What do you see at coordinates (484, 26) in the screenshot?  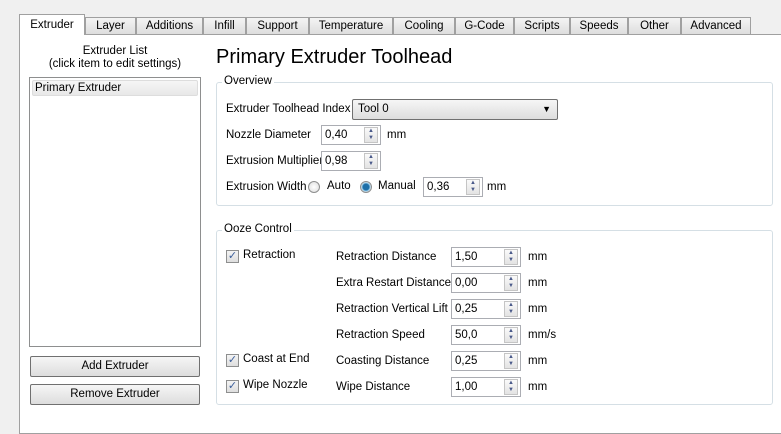 I see `tab-gcode: G-Code` at bounding box center [484, 26].